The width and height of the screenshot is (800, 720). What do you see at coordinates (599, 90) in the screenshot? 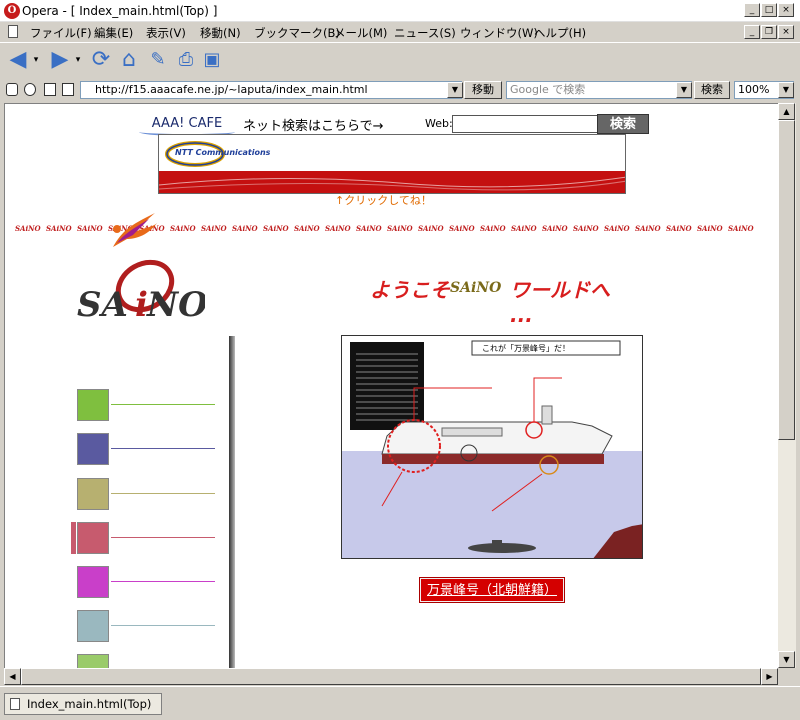
I see `search-input: Google で検索` at bounding box center [599, 90].